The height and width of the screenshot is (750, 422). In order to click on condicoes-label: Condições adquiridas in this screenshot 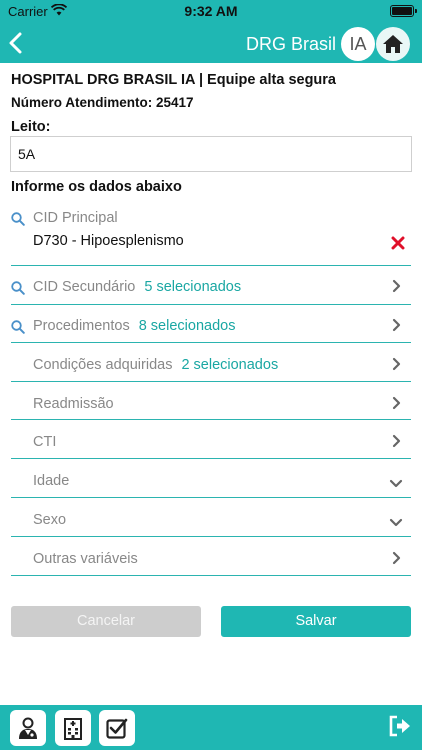, I will do `click(103, 365)`.